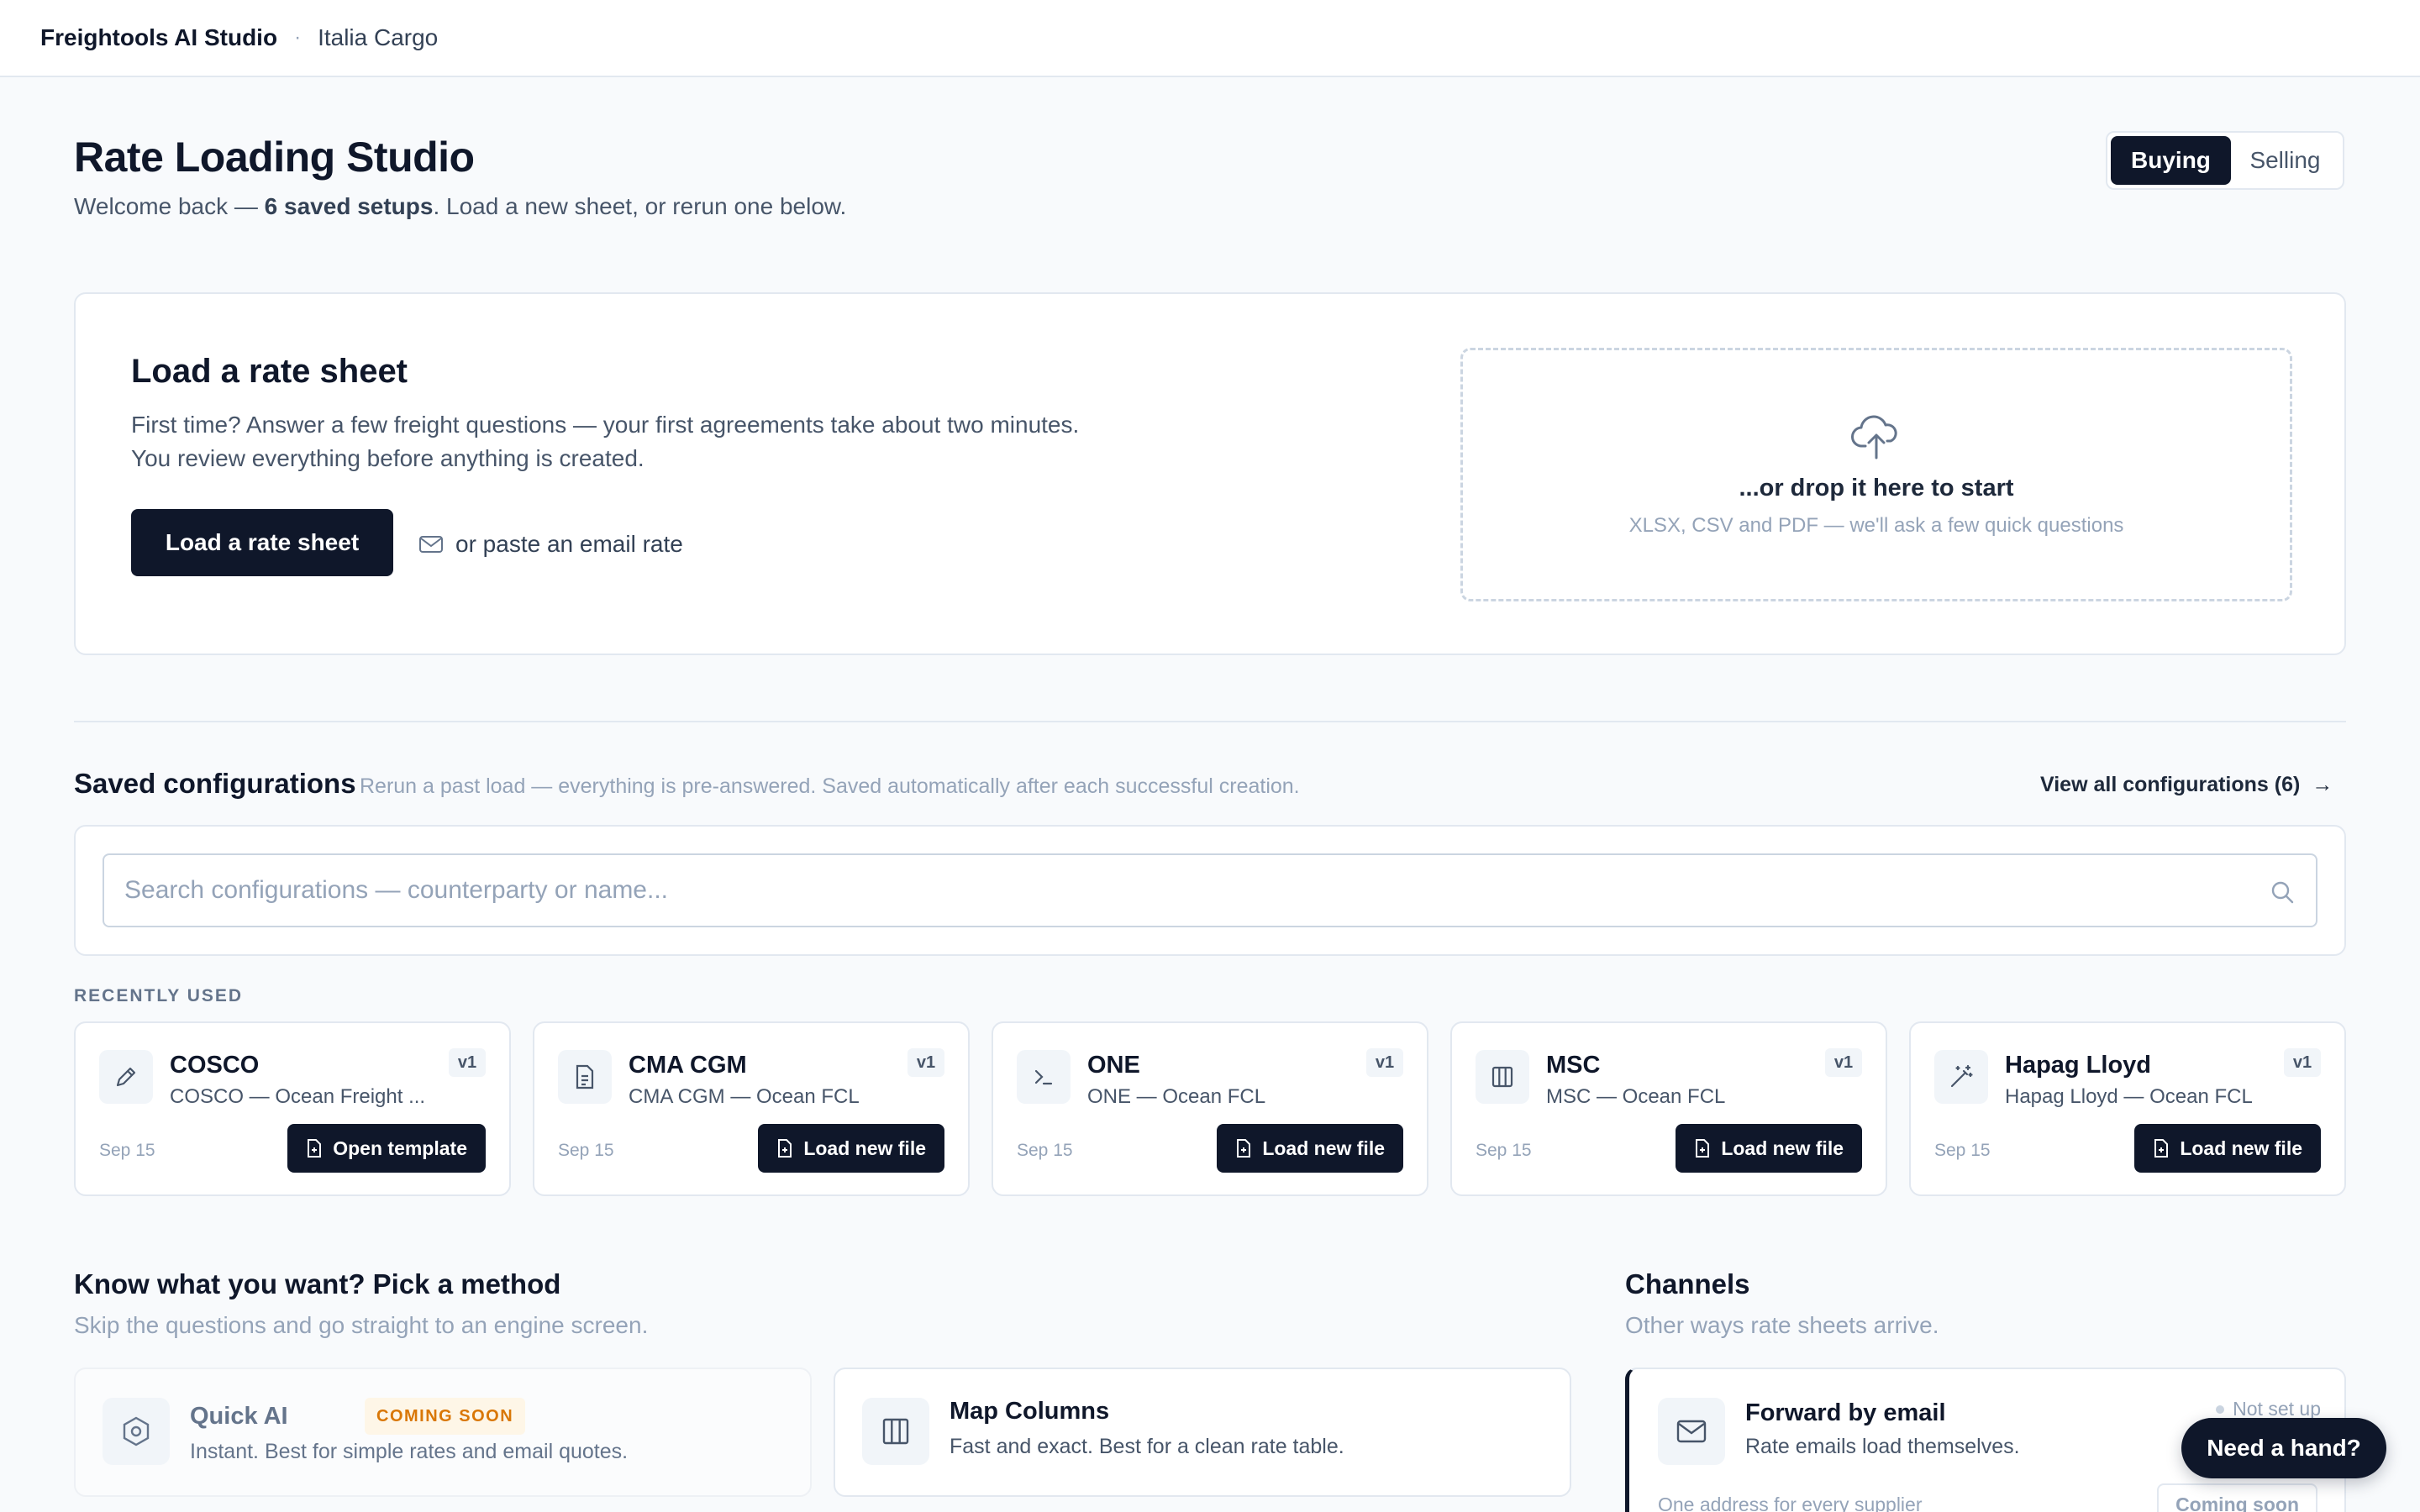 This screenshot has height=1512, width=2420. What do you see at coordinates (239, 1416) in the screenshot?
I see `method-name: Quick AI` at bounding box center [239, 1416].